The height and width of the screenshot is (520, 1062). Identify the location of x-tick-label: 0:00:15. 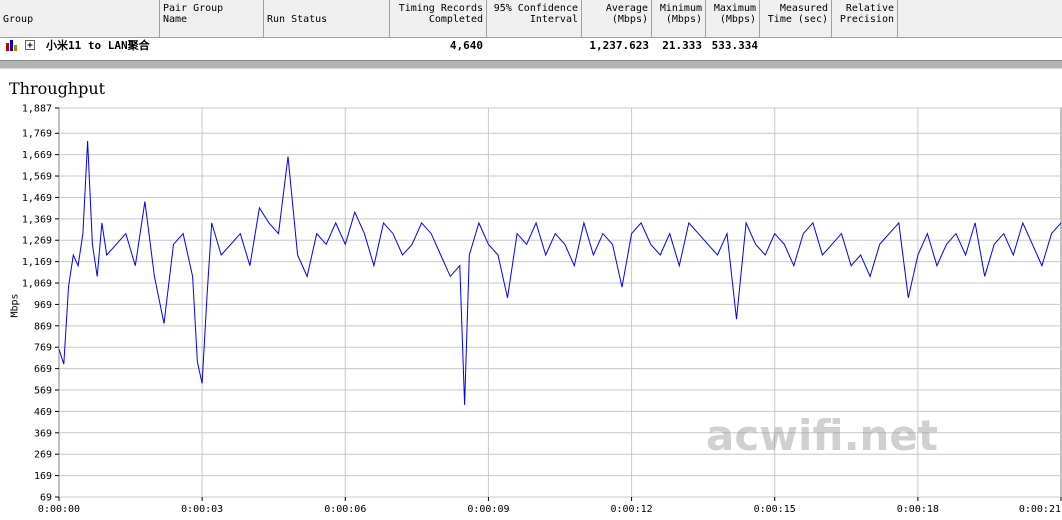
(775, 509).